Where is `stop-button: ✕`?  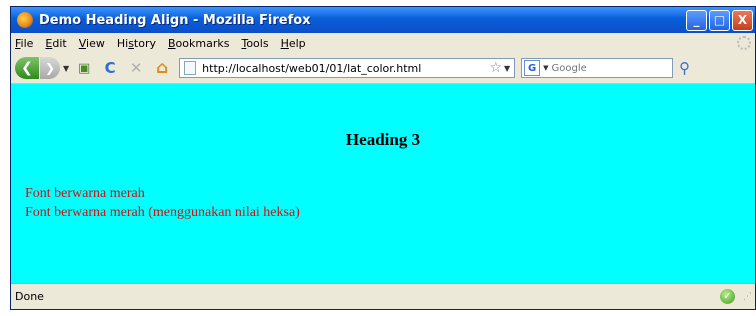 stop-button: ✕ is located at coordinates (136, 68).